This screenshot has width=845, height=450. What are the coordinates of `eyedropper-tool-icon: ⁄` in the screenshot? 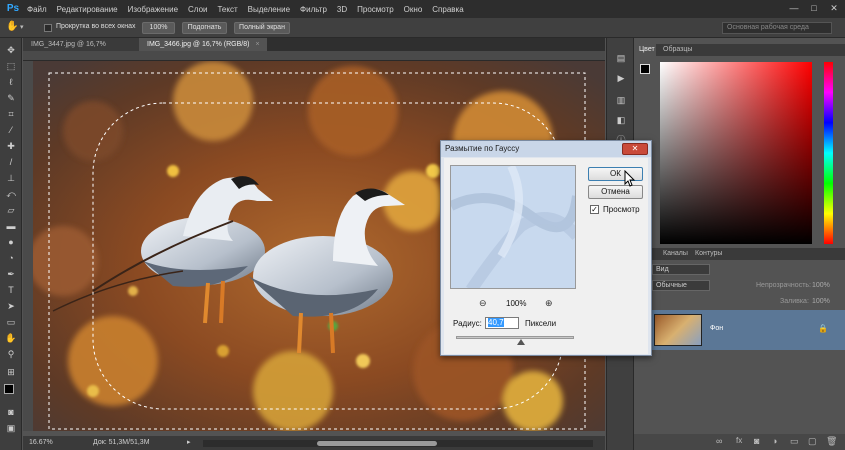 It's located at (11, 130).